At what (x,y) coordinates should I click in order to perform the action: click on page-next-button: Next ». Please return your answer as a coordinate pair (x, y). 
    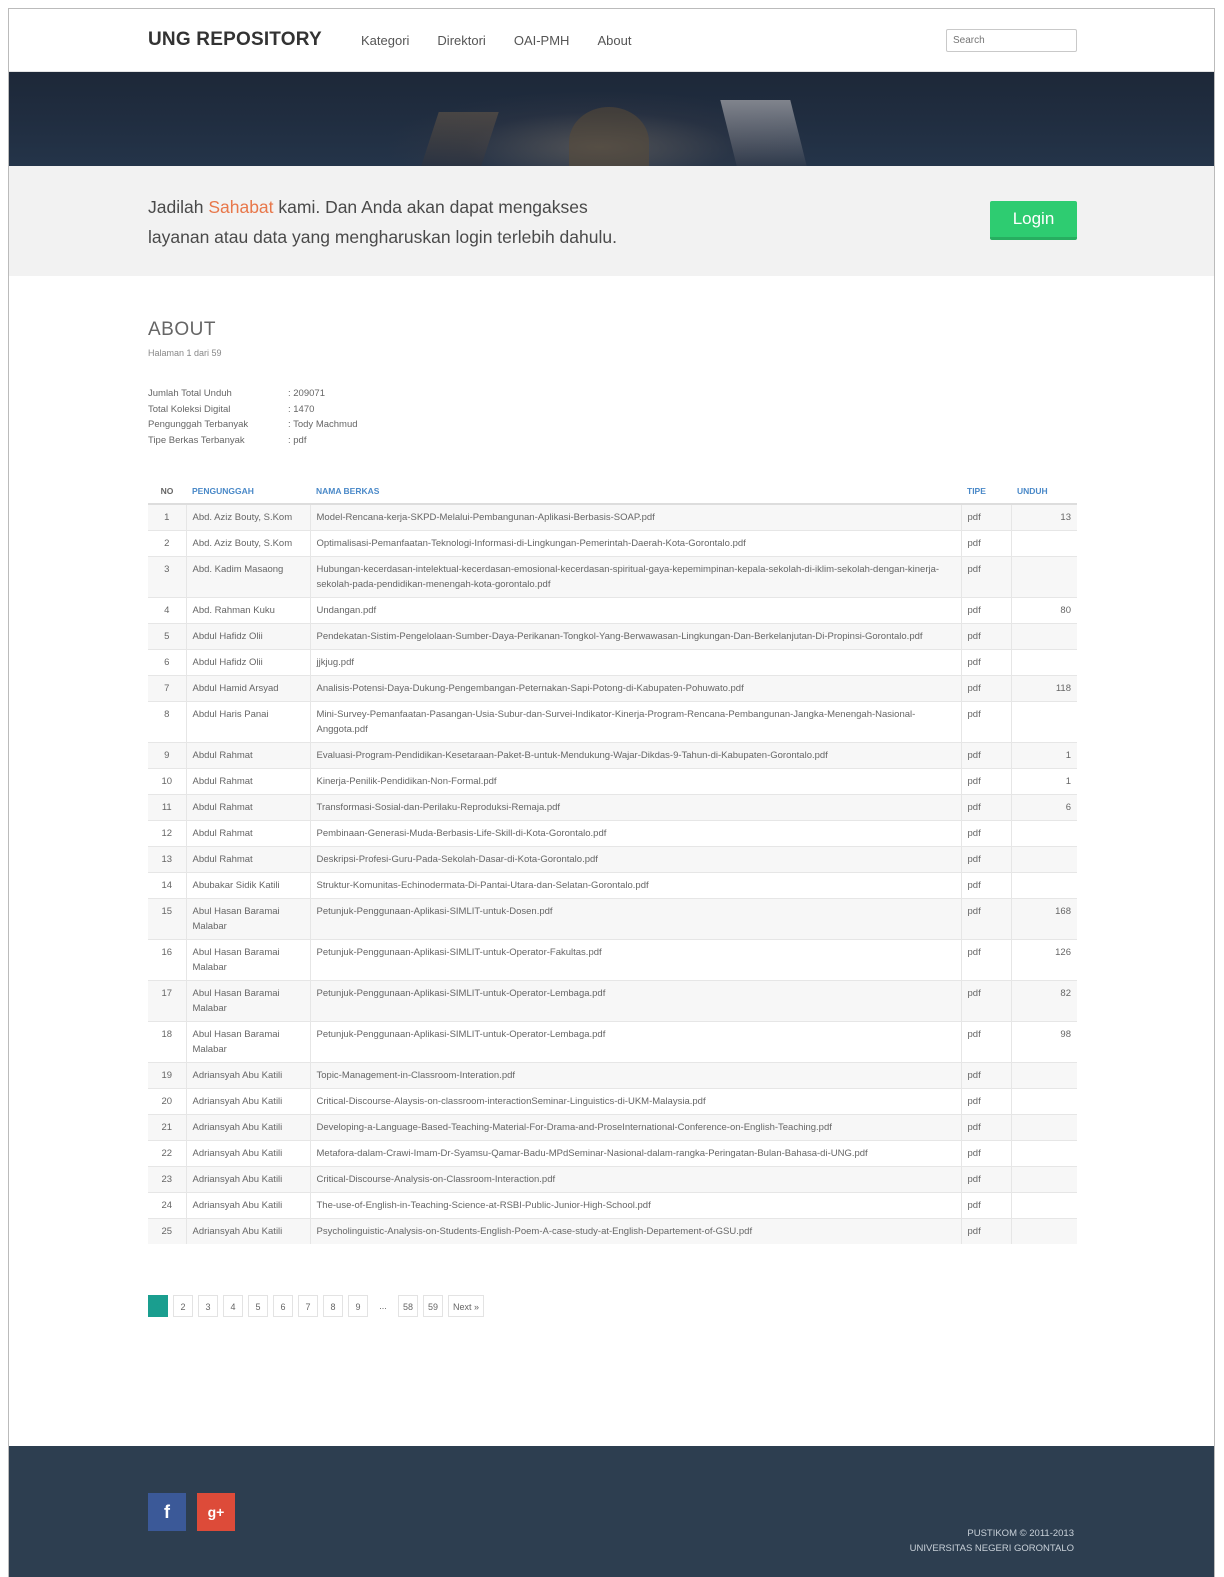
    Looking at the image, I should click on (466, 1306).